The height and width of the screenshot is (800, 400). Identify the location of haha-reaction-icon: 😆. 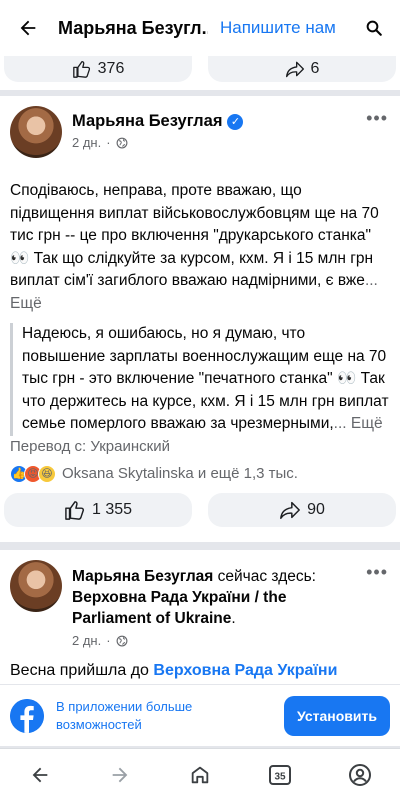
(47, 473).